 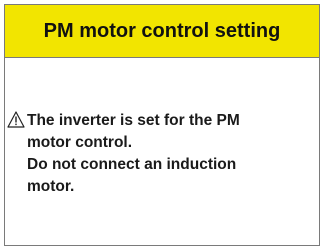 I want to click on warning-triangle-icon, so click(x=16, y=119).